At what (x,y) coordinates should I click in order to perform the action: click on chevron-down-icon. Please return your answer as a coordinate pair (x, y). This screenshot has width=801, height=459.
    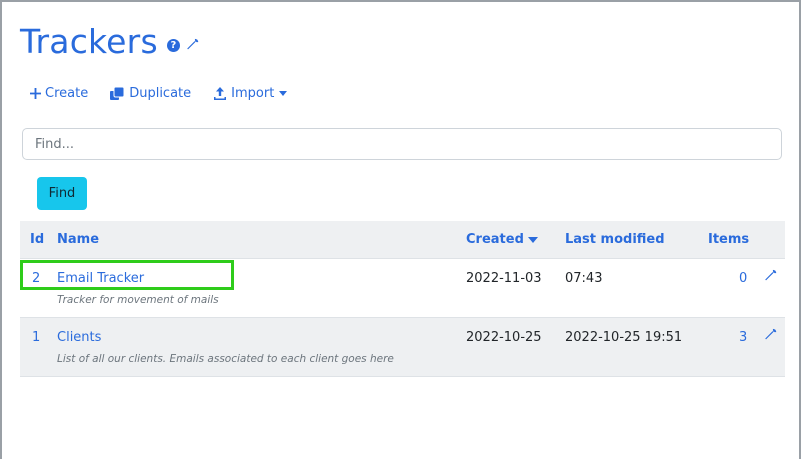
    Looking at the image, I should click on (283, 93).